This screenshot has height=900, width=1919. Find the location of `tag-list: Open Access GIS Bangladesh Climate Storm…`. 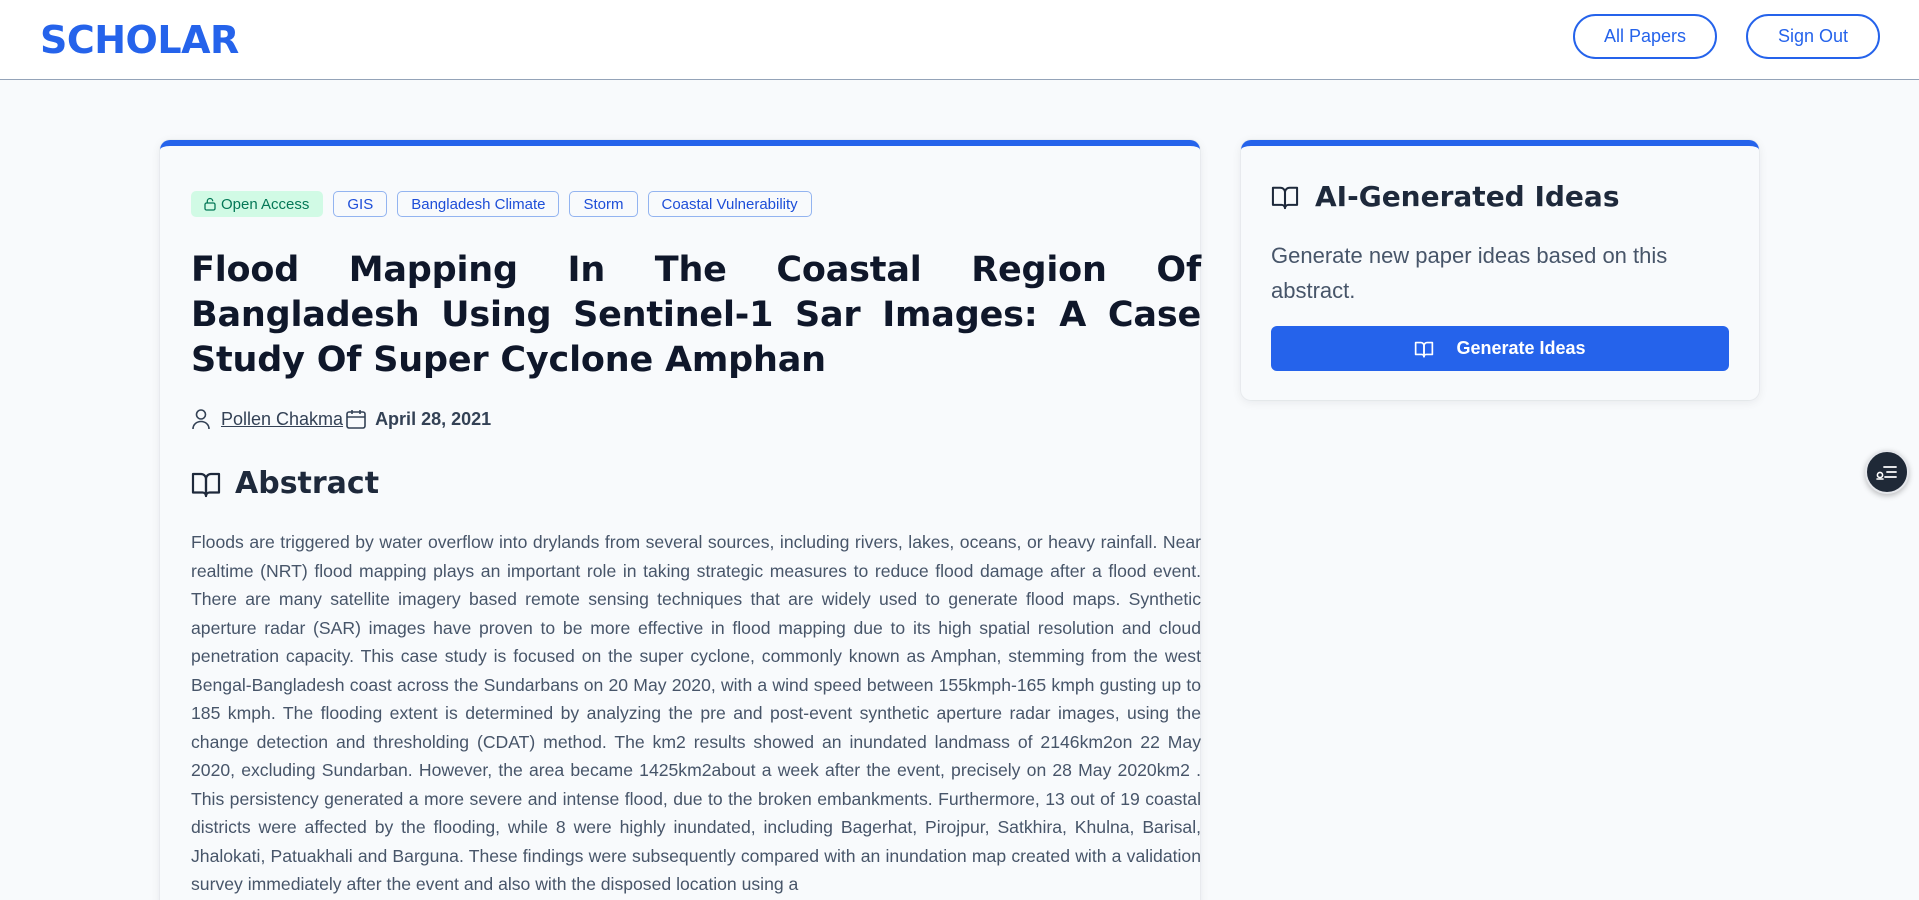

tag-list: Open Access GIS Bangladesh Climate Storm… is located at coordinates (501, 204).